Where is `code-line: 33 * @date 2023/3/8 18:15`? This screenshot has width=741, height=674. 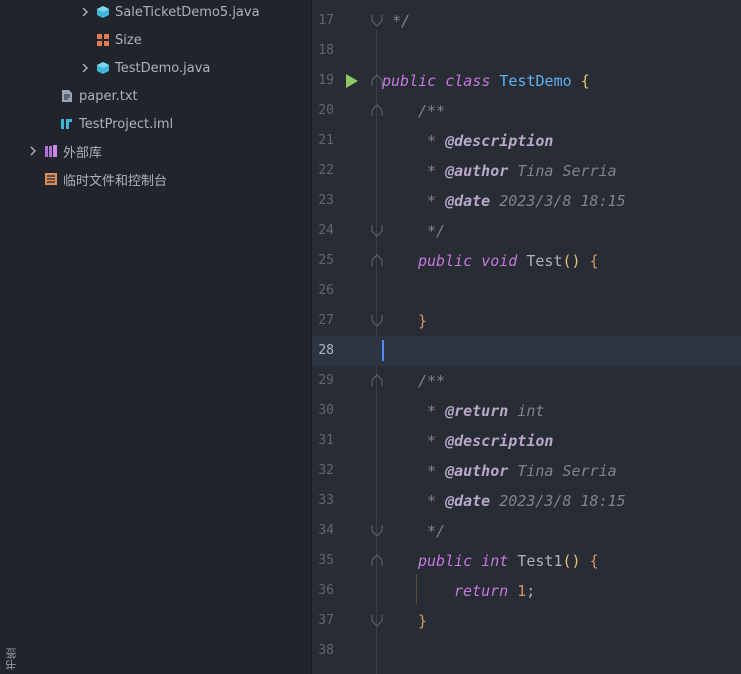 code-line: 33 * @date 2023/3/8 18:15 is located at coordinates (526, 501).